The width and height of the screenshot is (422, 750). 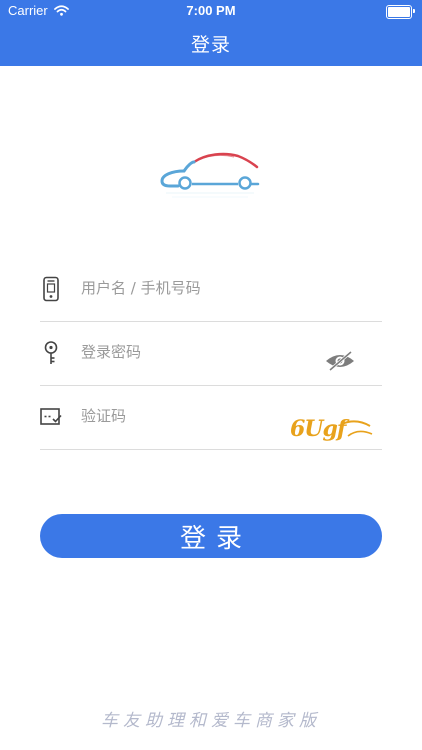 What do you see at coordinates (210, 45) in the screenshot?
I see `page-title: 登录` at bounding box center [210, 45].